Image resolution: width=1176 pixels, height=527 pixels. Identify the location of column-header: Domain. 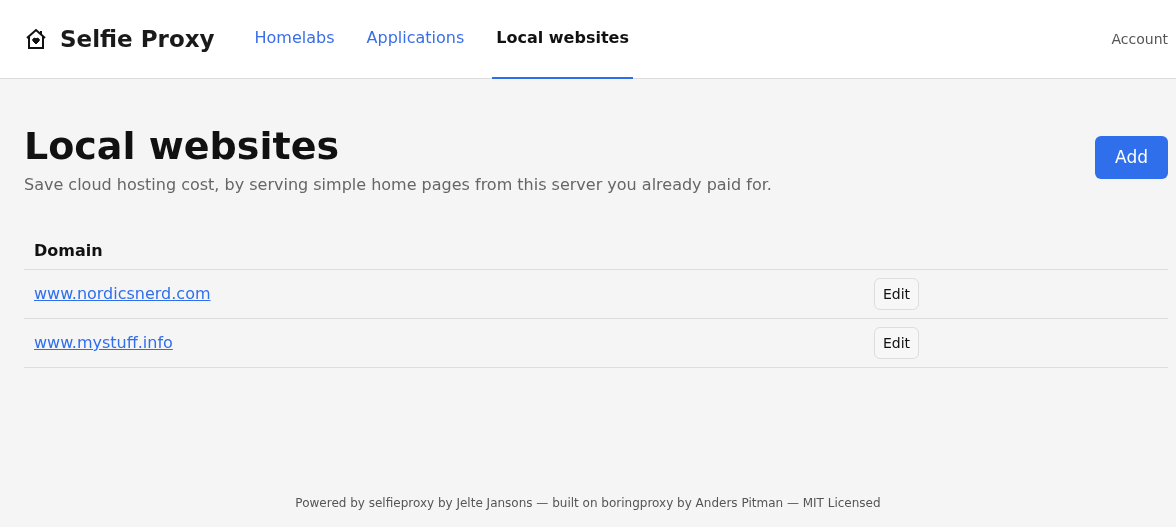
(68, 251).